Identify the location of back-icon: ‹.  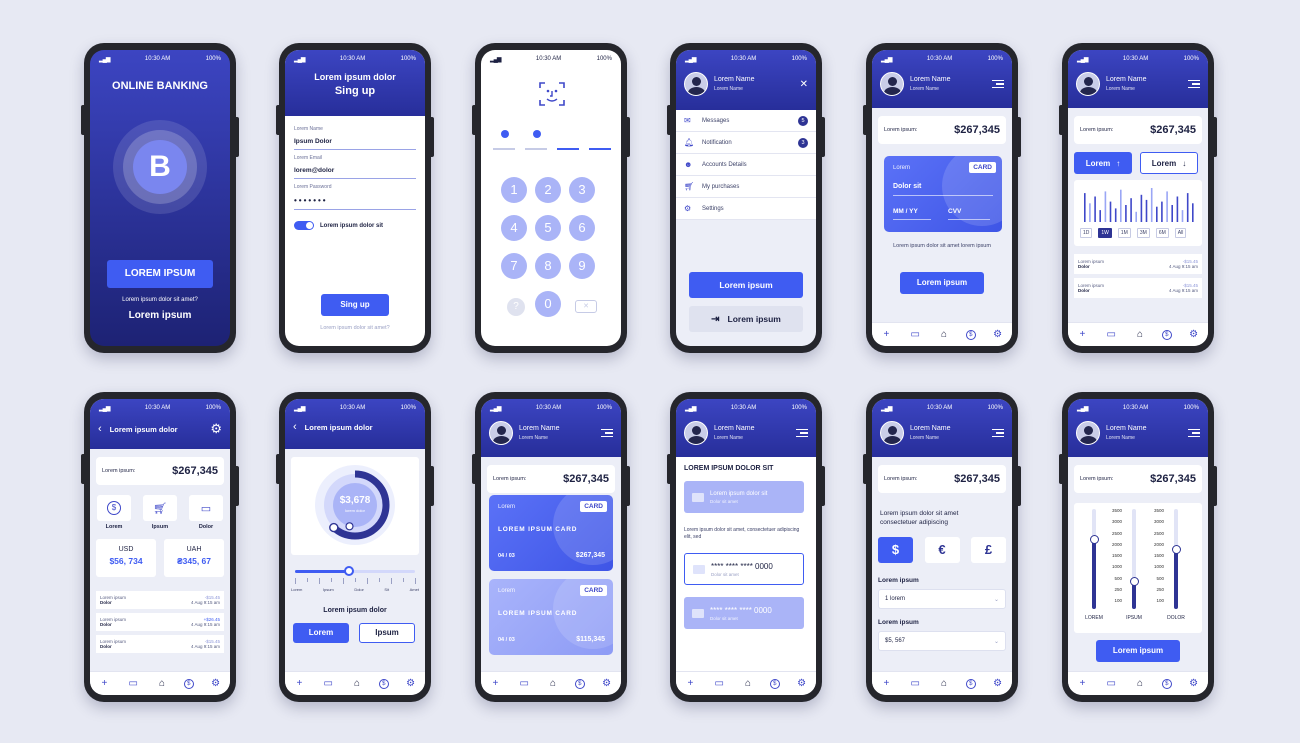
(100, 429).